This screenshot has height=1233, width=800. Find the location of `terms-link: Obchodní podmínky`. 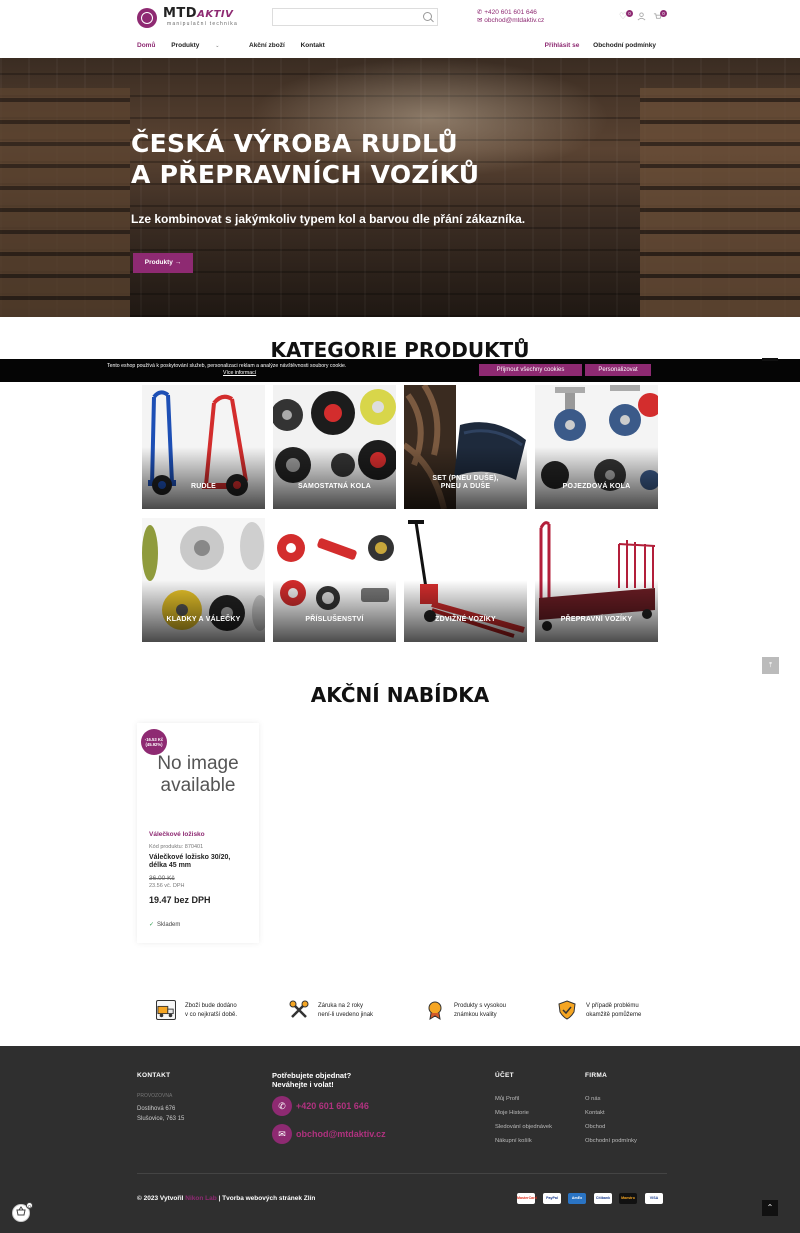

terms-link: Obchodní podmínky is located at coordinates (624, 45).